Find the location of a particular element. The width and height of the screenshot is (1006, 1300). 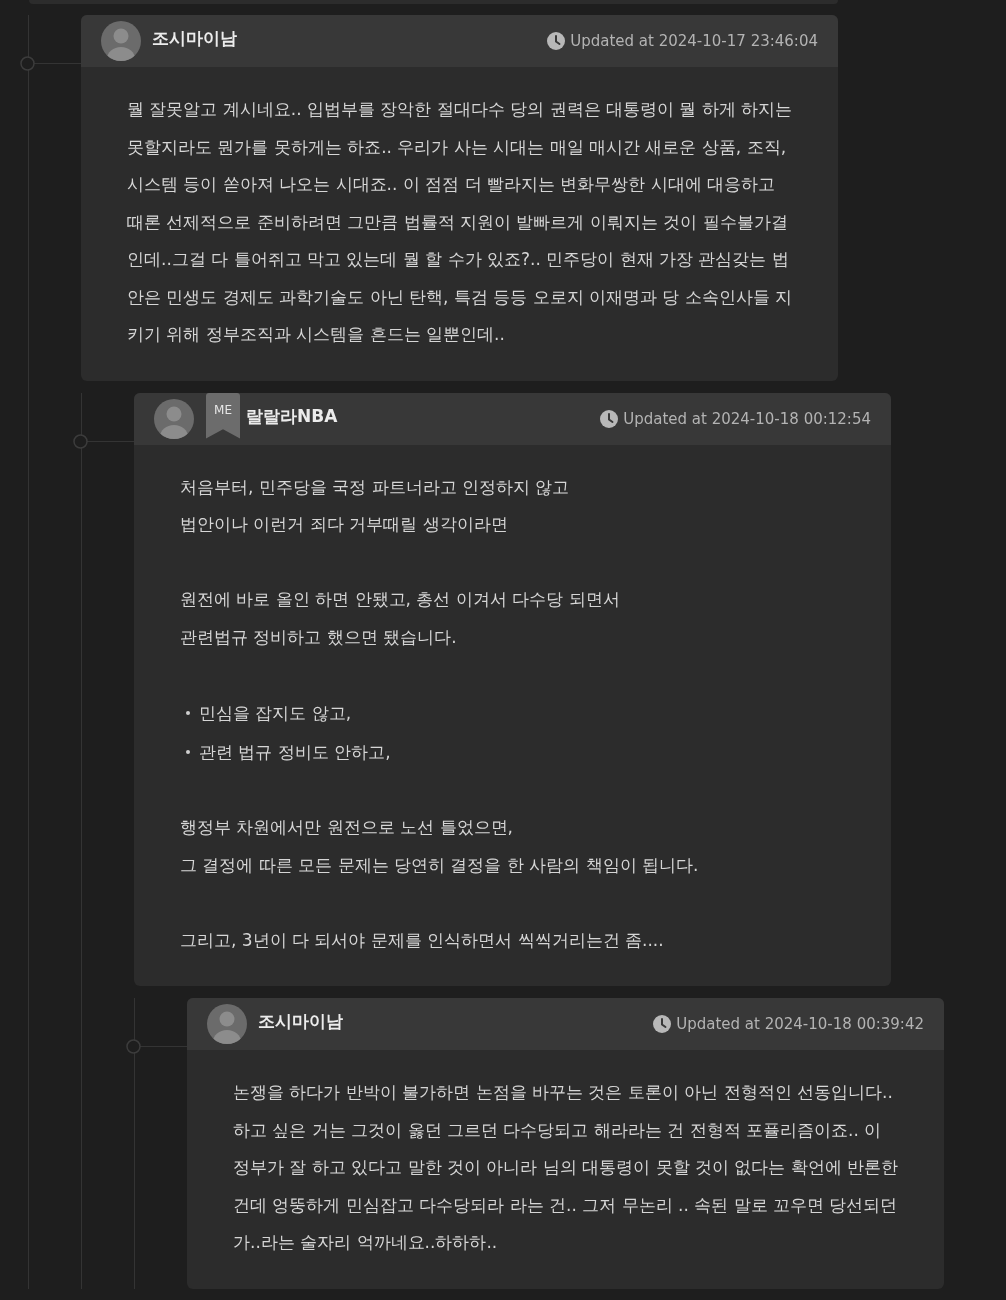

comment-text: 그 결정에 따른 모든 문제는 당연히 결정을 한 사람의 책임이 됩니다. is located at coordinates (440, 865).